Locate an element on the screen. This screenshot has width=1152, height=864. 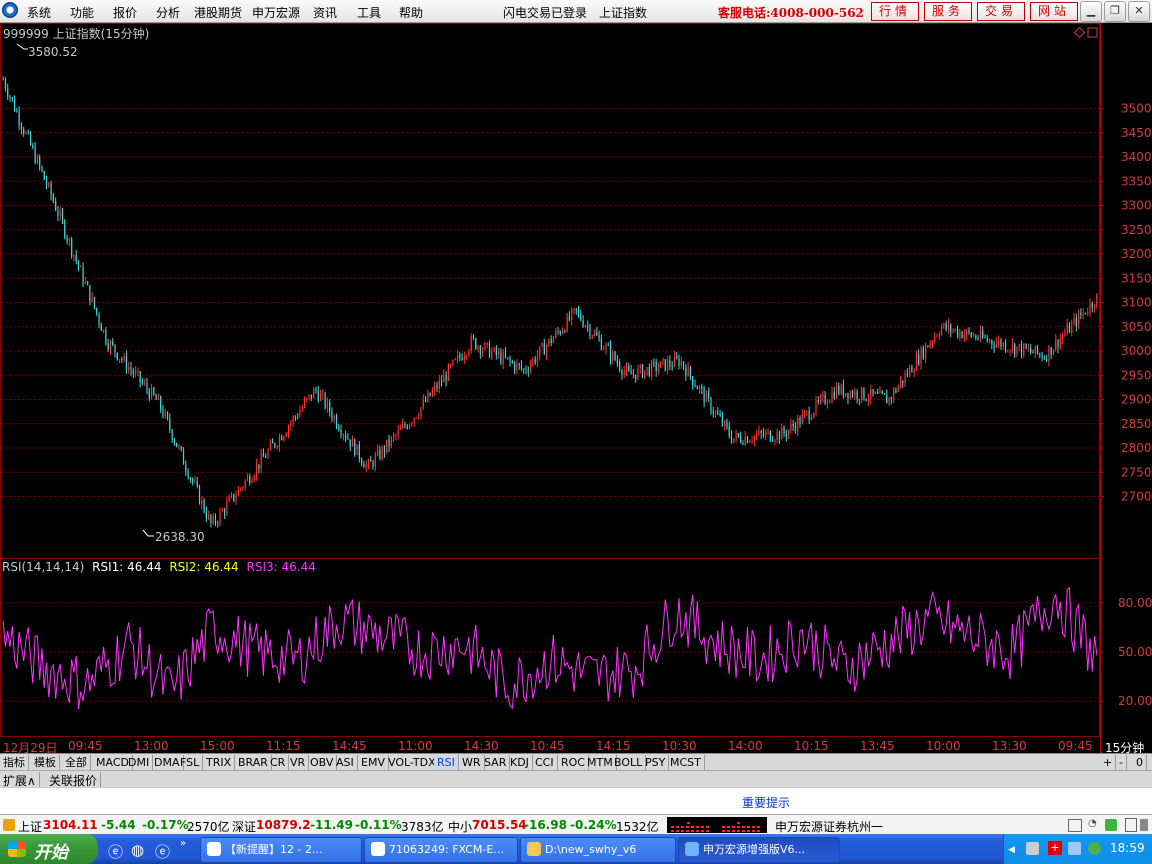
ie-icon-2: ⓔ is located at coordinates (162, 851).